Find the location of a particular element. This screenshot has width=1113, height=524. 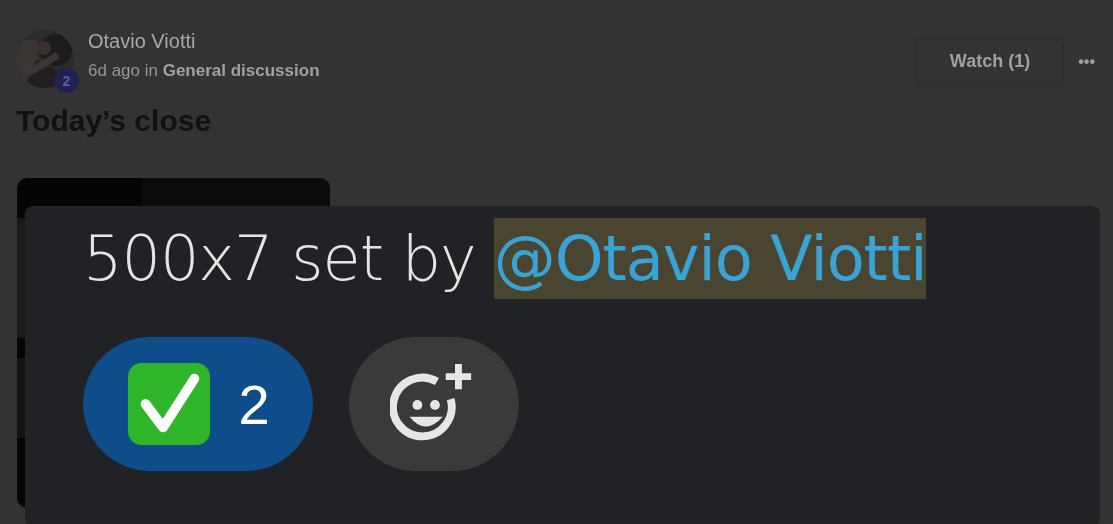

author-name: Otavio Viotti is located at coordinates (204, 41).